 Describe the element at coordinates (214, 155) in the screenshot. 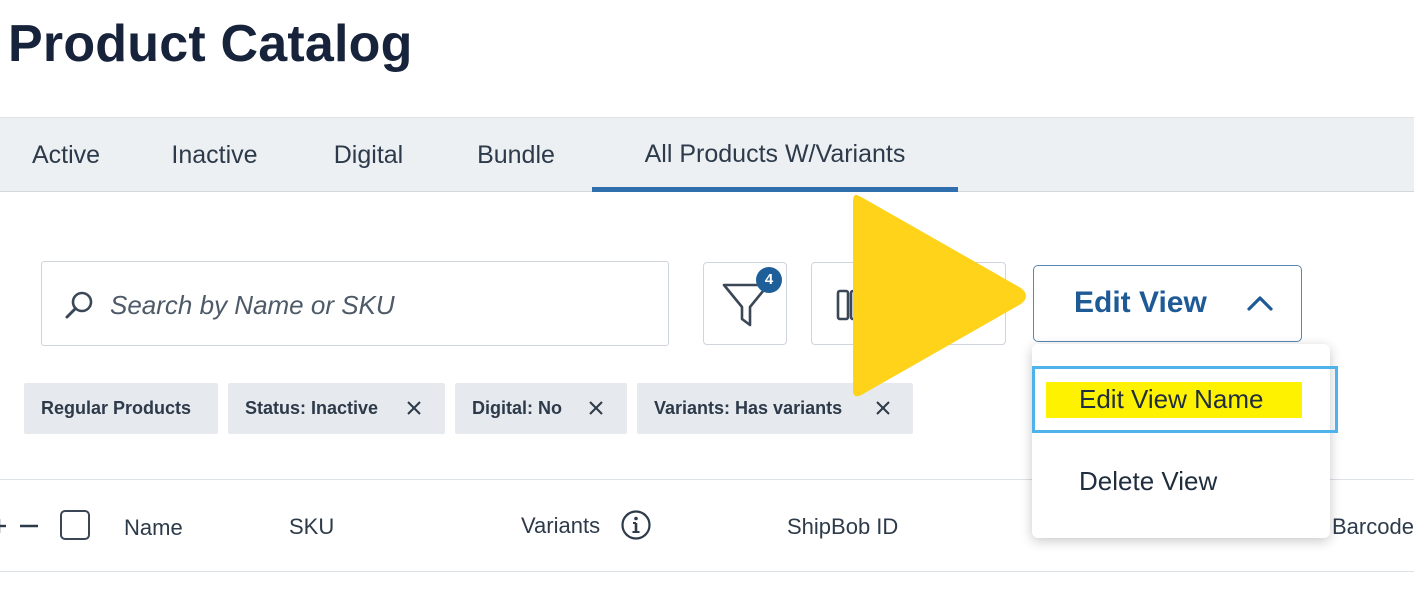

I see `tab-inactive: Inactive` at that location.